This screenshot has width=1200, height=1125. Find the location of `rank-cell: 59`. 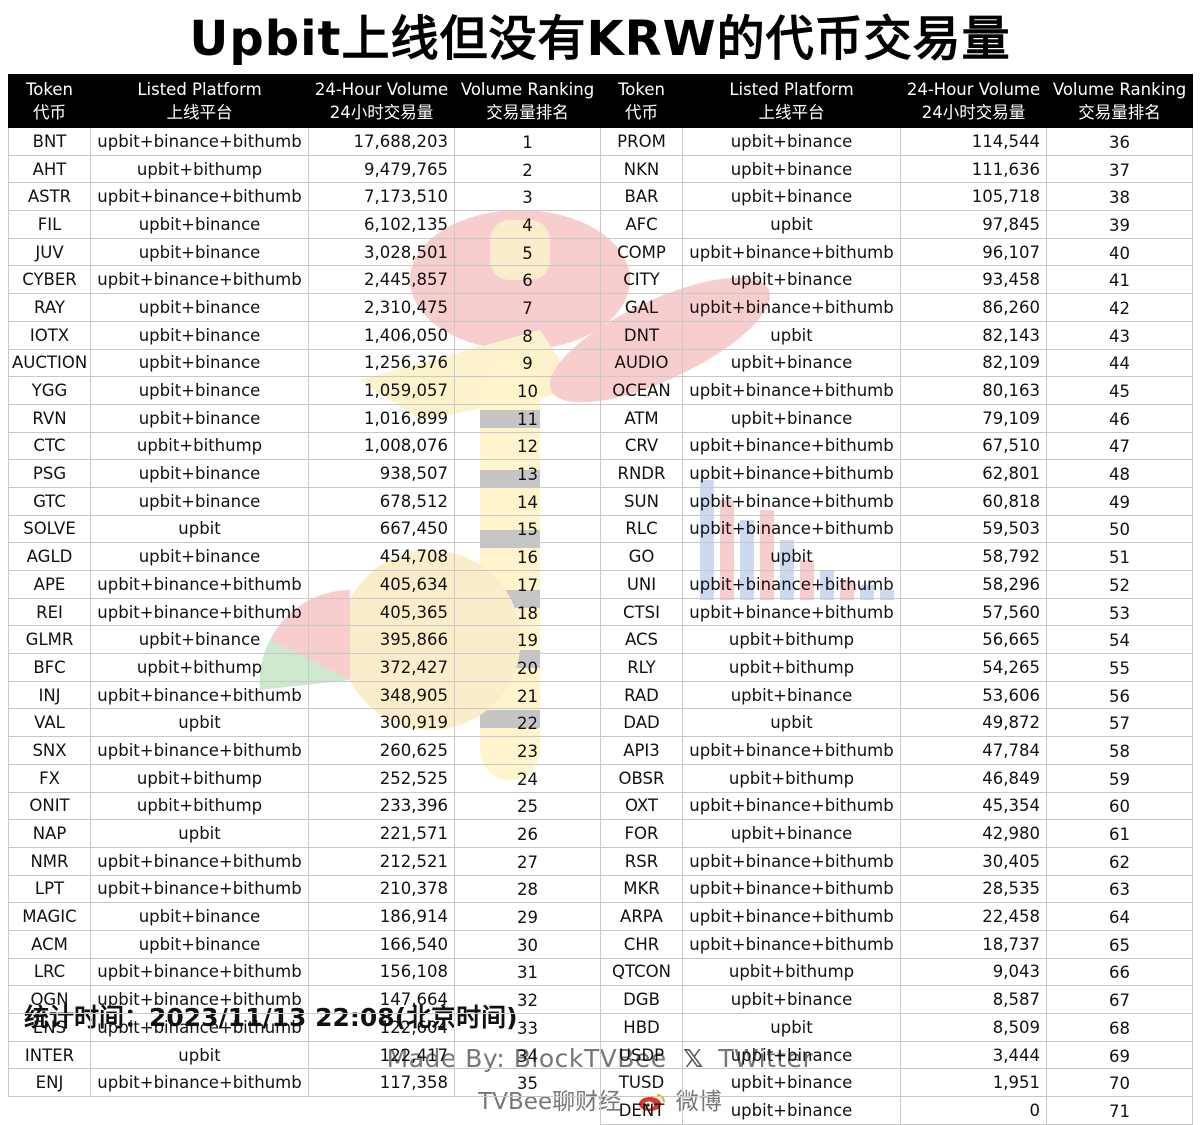

rank-cell: 59 is located at coordinates (1119, 778).